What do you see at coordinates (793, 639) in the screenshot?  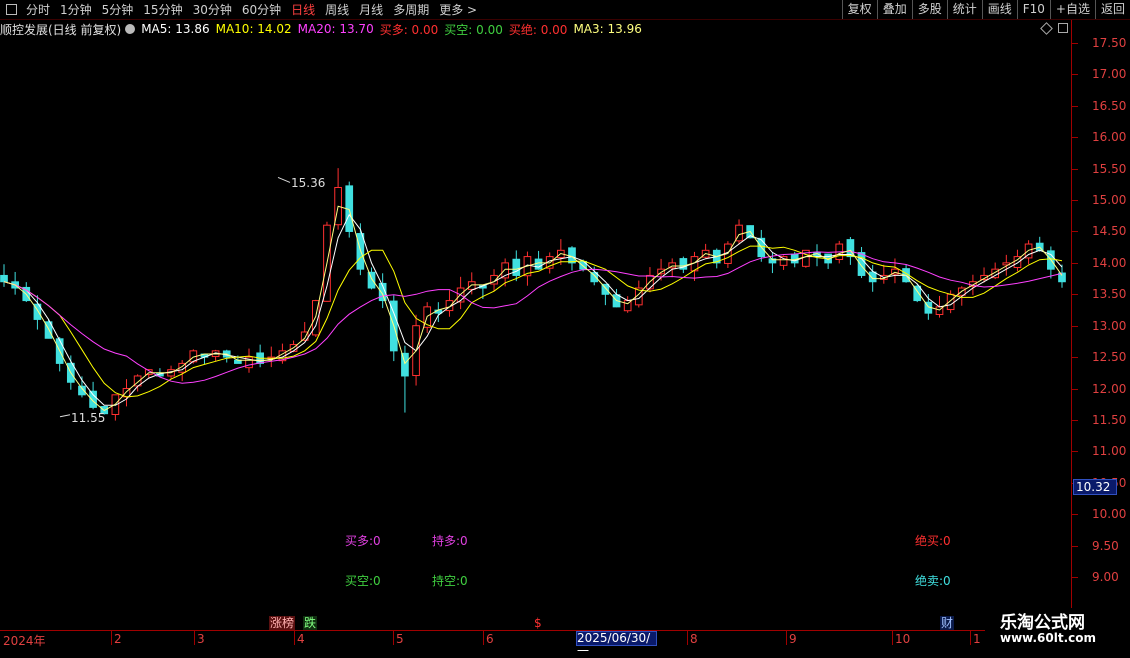 I see `date-axis-label: 9` at bounding box center [793, 639].